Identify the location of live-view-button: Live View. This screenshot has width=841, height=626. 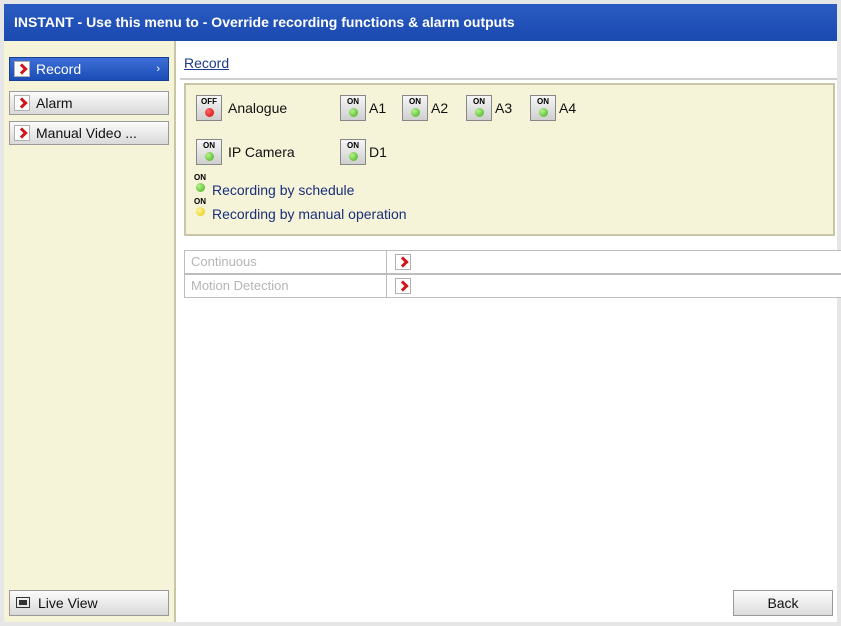
(89, 603).